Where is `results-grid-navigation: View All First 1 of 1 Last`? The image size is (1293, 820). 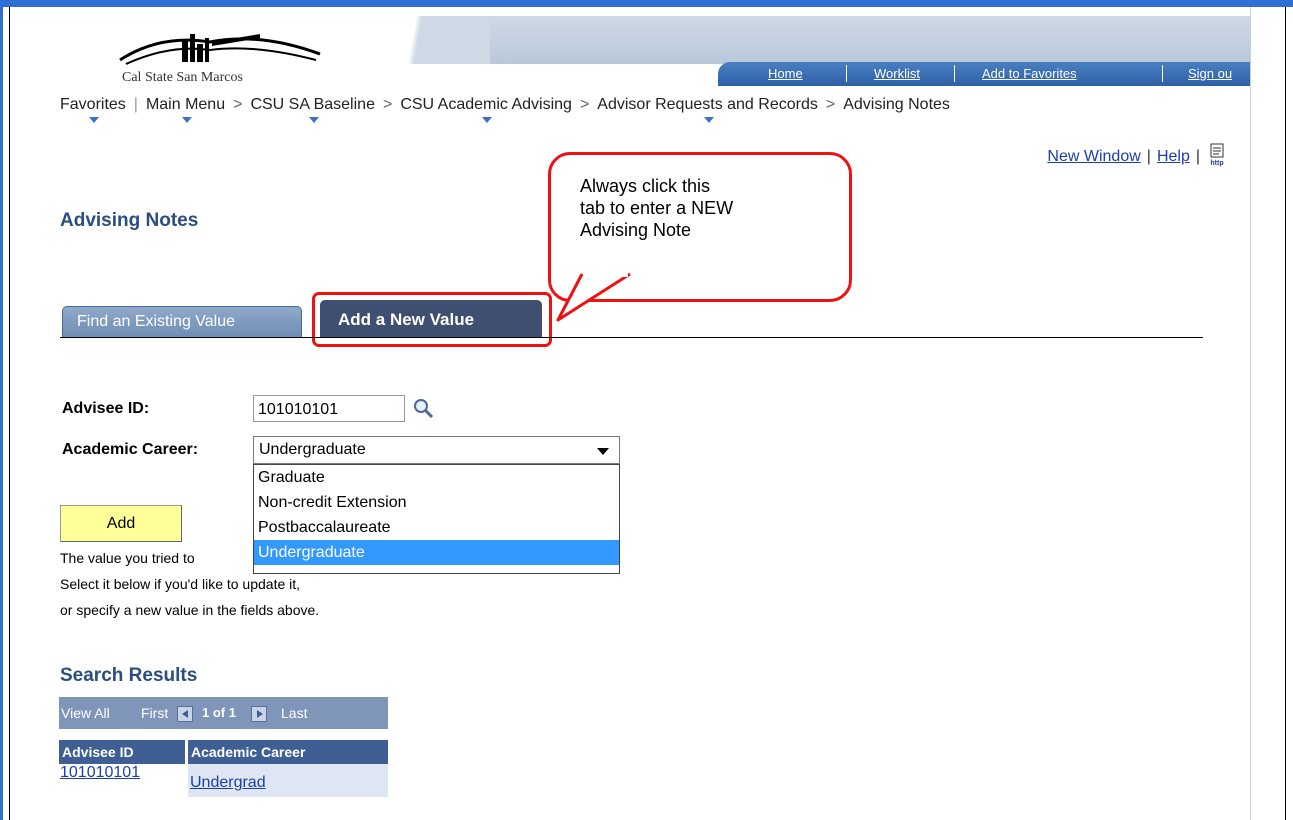 results-grid-navigation: View All First 1 of 1 Last is located at coordinates (223, 713).